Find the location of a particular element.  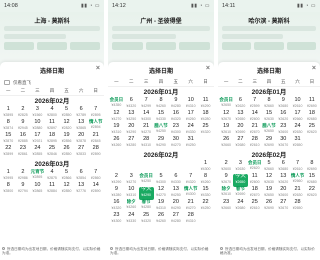

date-cell: 10 ¥2865 is located at coordinates (37, 189).